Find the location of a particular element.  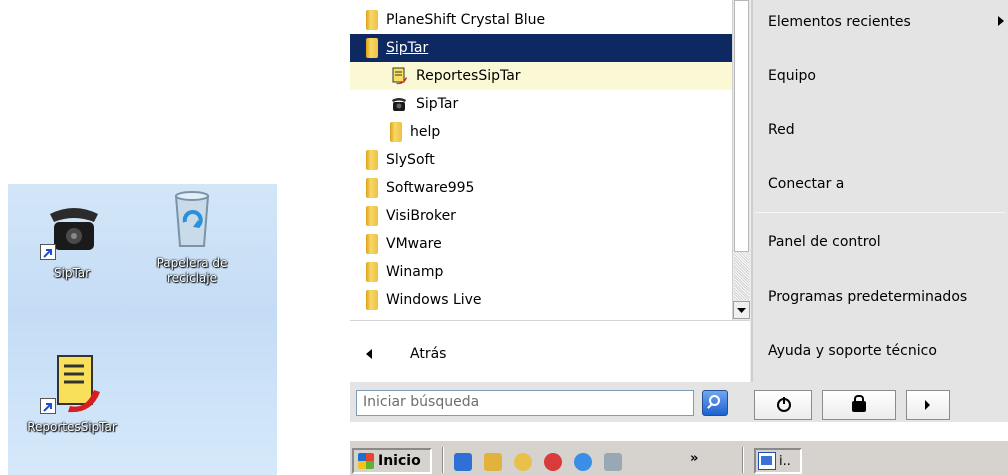

program-item-visibroker: VisiBroker is located at coordinates (541, 216).